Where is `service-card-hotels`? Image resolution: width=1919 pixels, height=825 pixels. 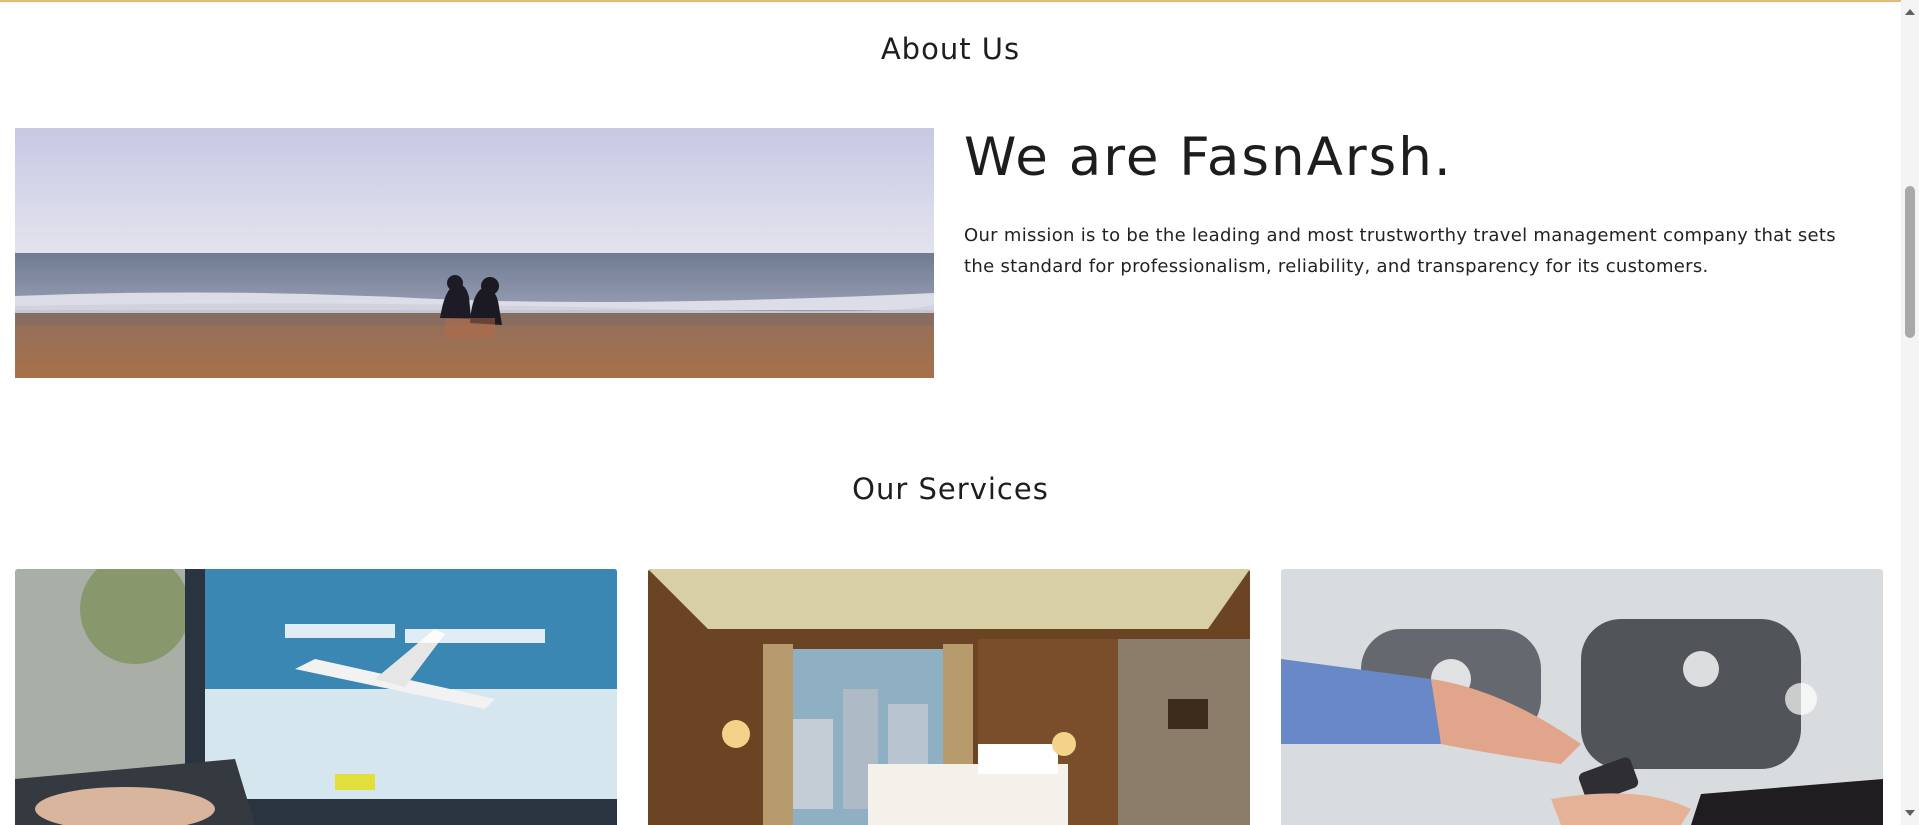
service-card-hotels is located at coordinates (949, 697).